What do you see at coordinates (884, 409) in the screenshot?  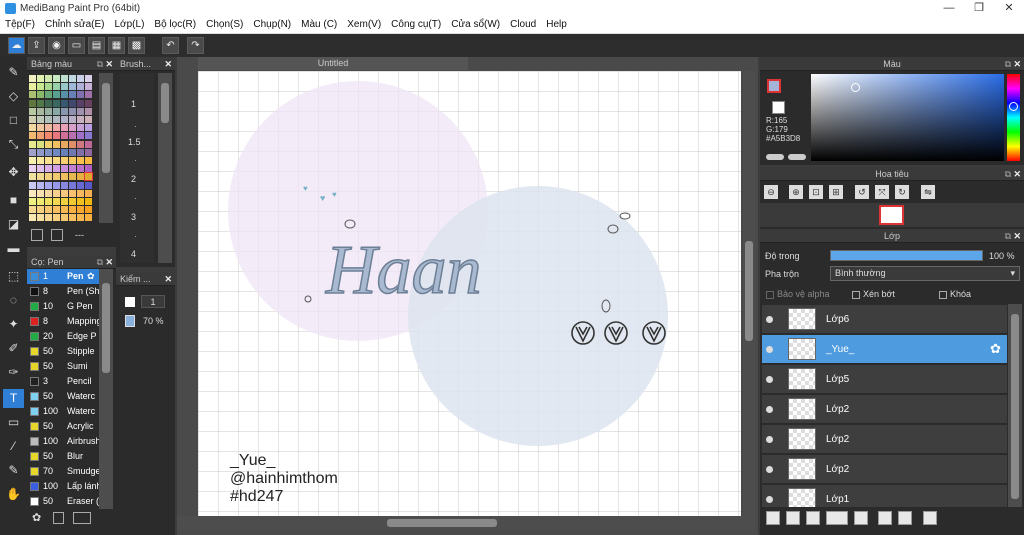 I see `layer-row: Lớp2` at bounding box center [884, 409].